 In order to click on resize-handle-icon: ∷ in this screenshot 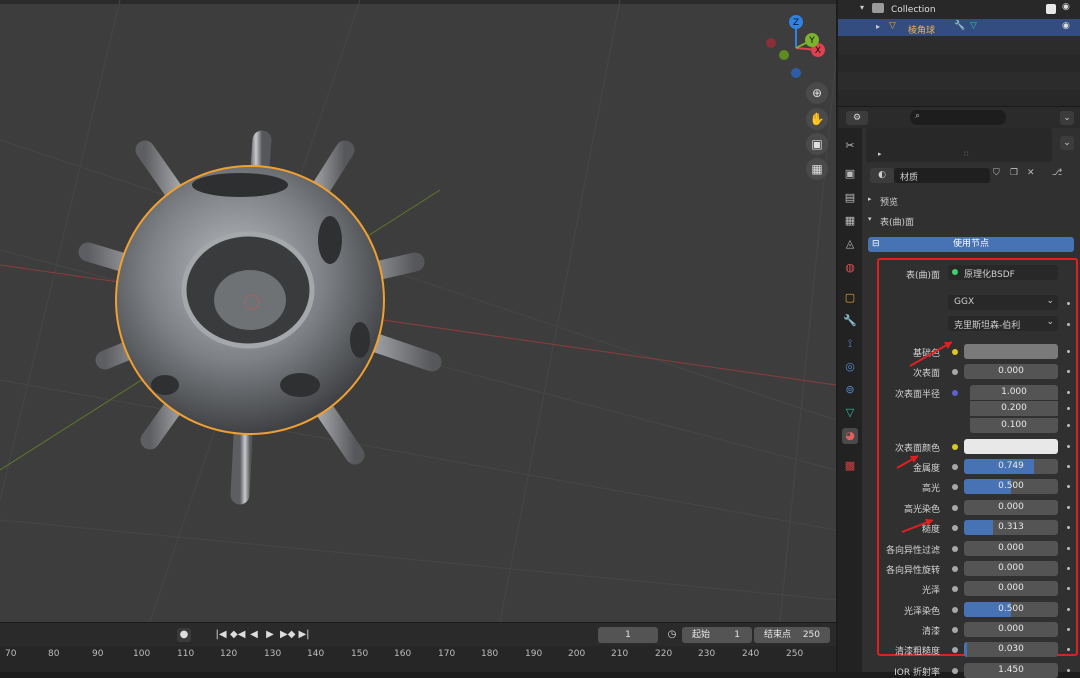, I will do `click(966, 154)`.